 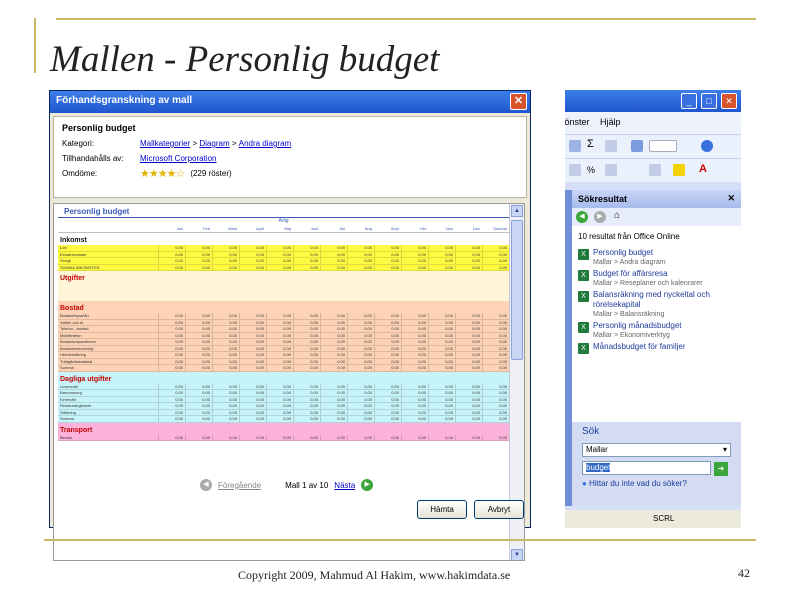 What do you see at coordinates (214, 143) in the screenshot?
I see `category-link-diagram: Diagram` at bounding box center [214, 143].